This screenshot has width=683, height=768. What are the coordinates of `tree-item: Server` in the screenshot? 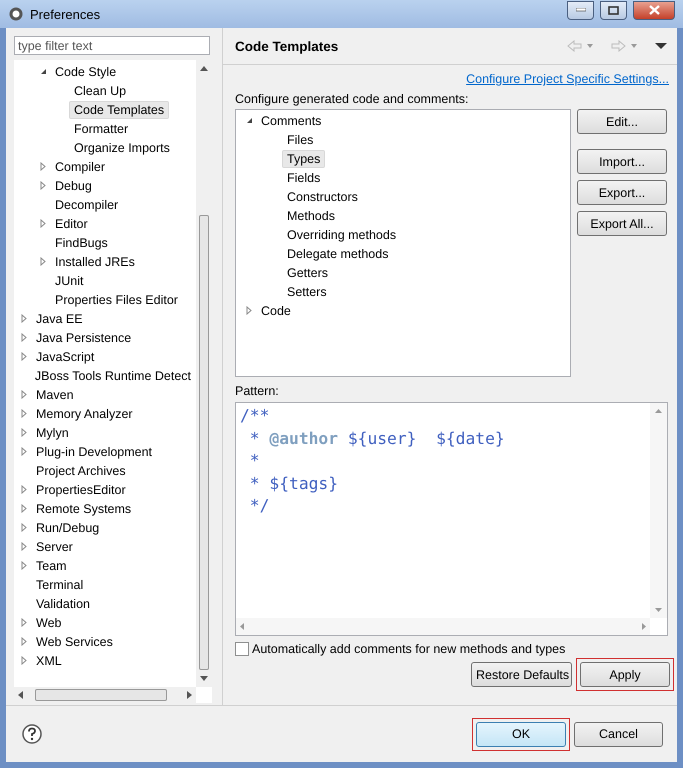 It's located at (54, 547).